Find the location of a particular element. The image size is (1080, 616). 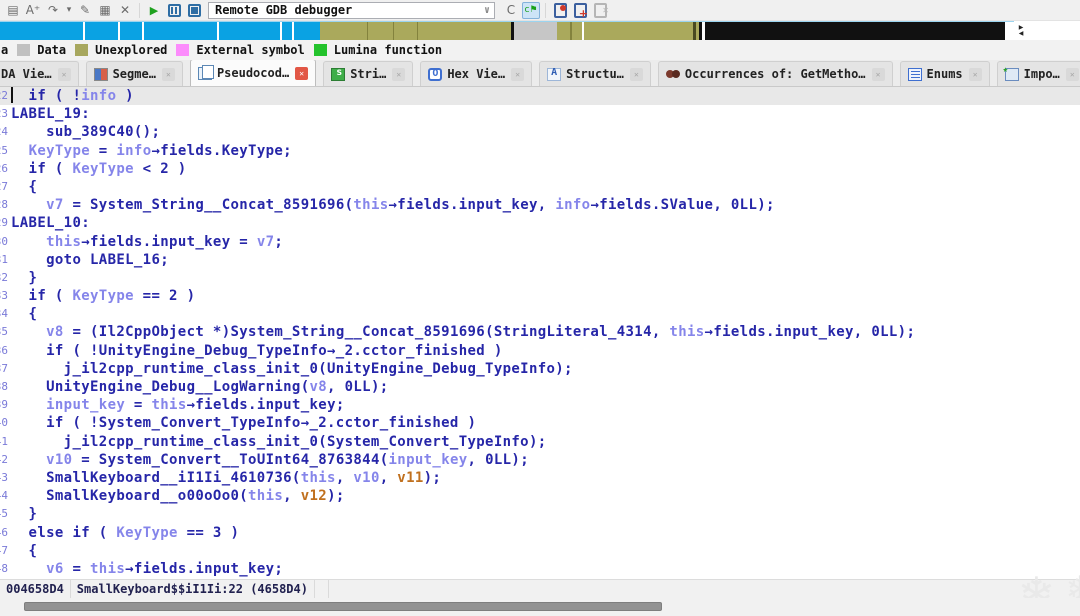

tab-structu: Structu… ✕ is located at coordinates (595, 73).